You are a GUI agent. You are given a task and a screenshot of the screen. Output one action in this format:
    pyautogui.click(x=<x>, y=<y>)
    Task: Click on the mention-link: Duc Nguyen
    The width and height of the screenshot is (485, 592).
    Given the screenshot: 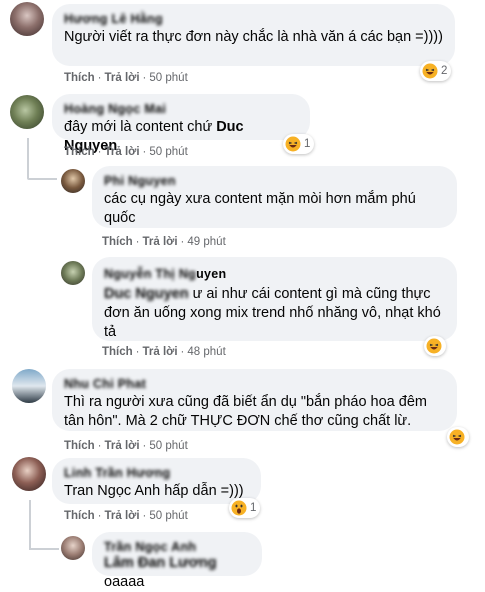 What is the action you would take?
    pyautogui.click(x=146, y=294)
    